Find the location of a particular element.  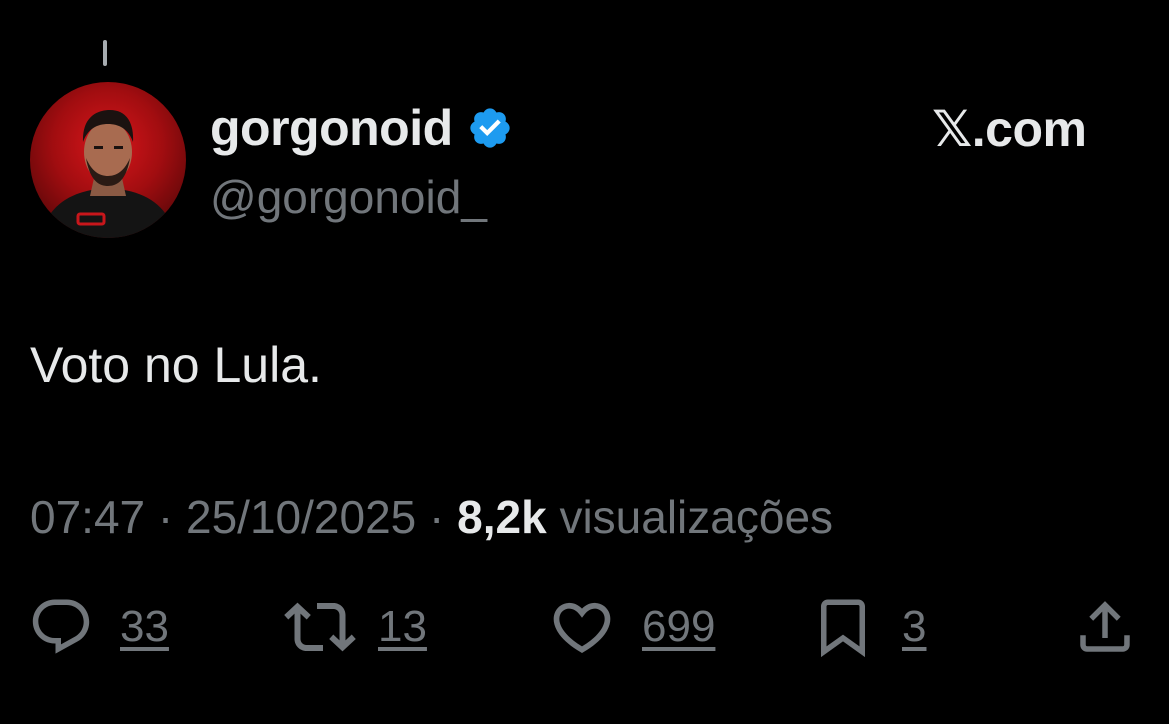

tweet-text: Voto no Lula. is located at coordinates (176, 365).